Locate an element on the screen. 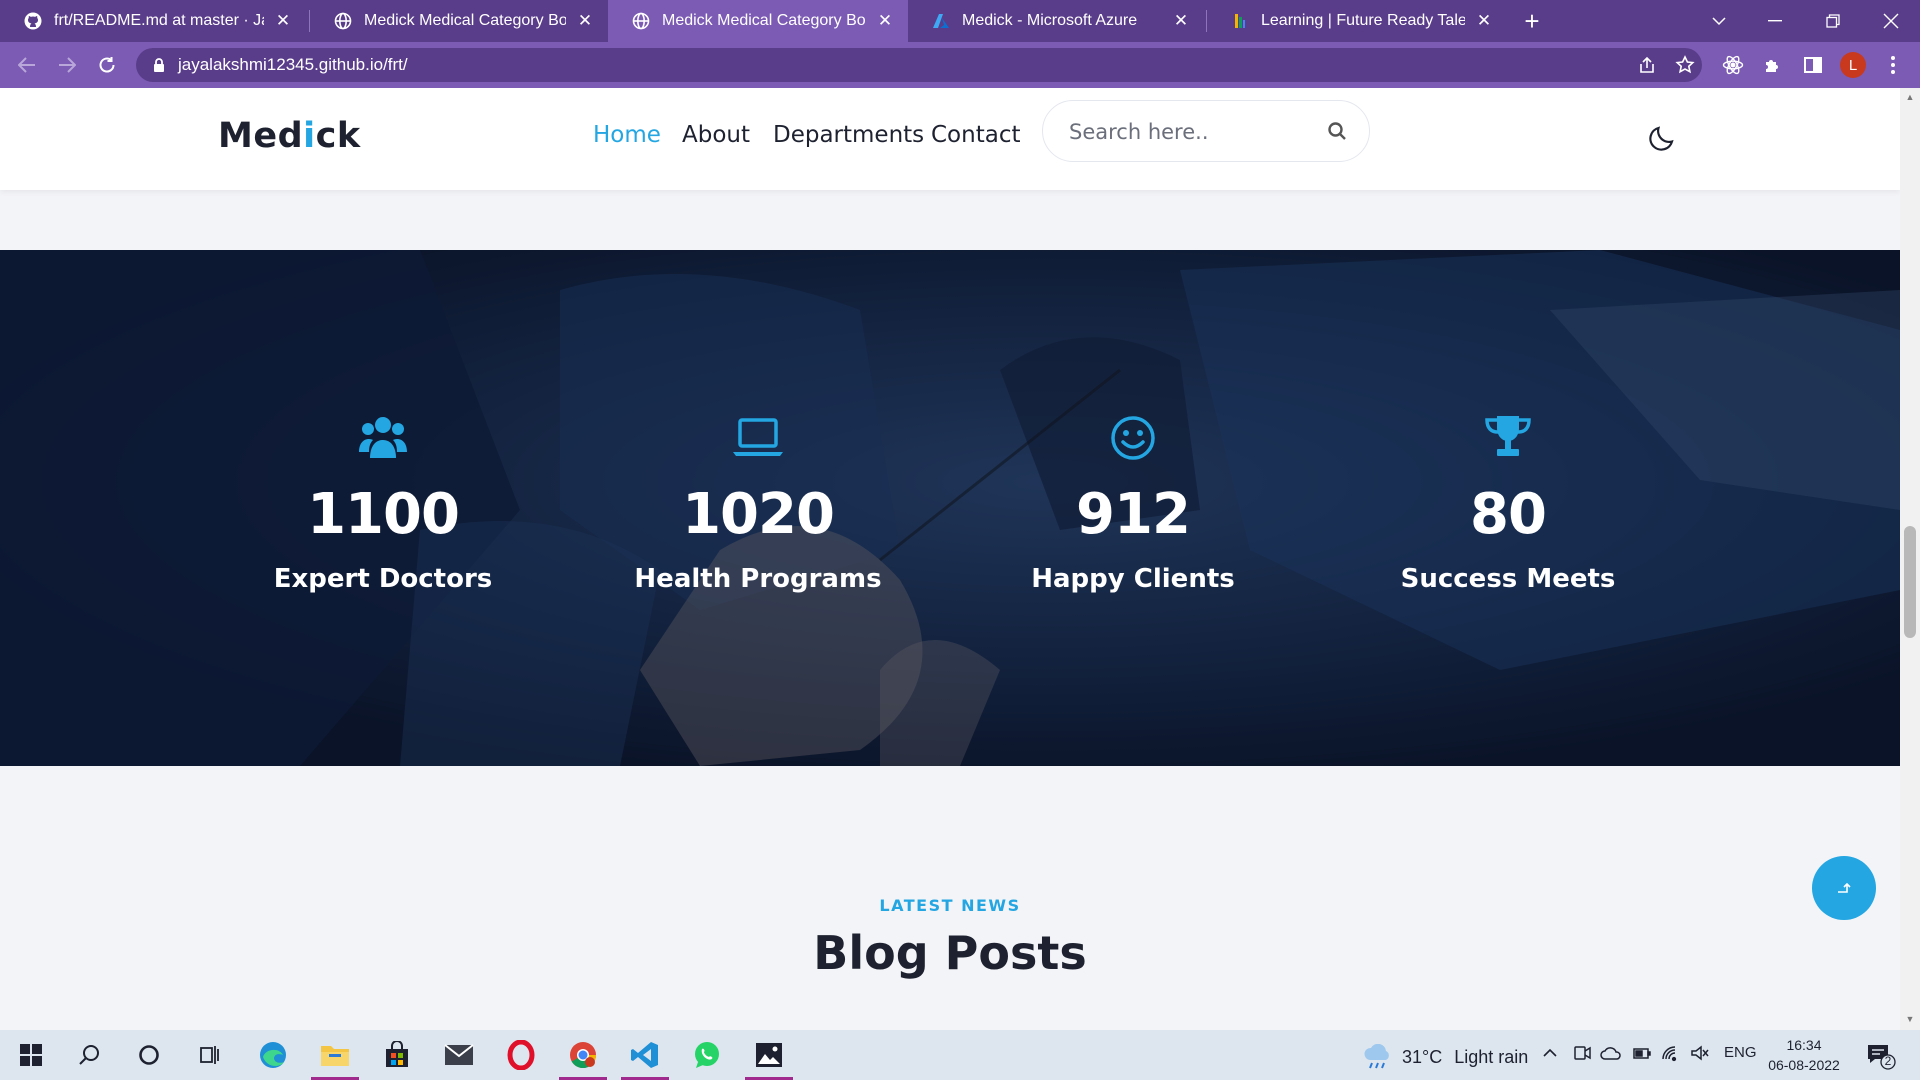 The height and width of the screenshot is (1080, 1920). taskbar-chrome is located at coordinates (583, 1055).